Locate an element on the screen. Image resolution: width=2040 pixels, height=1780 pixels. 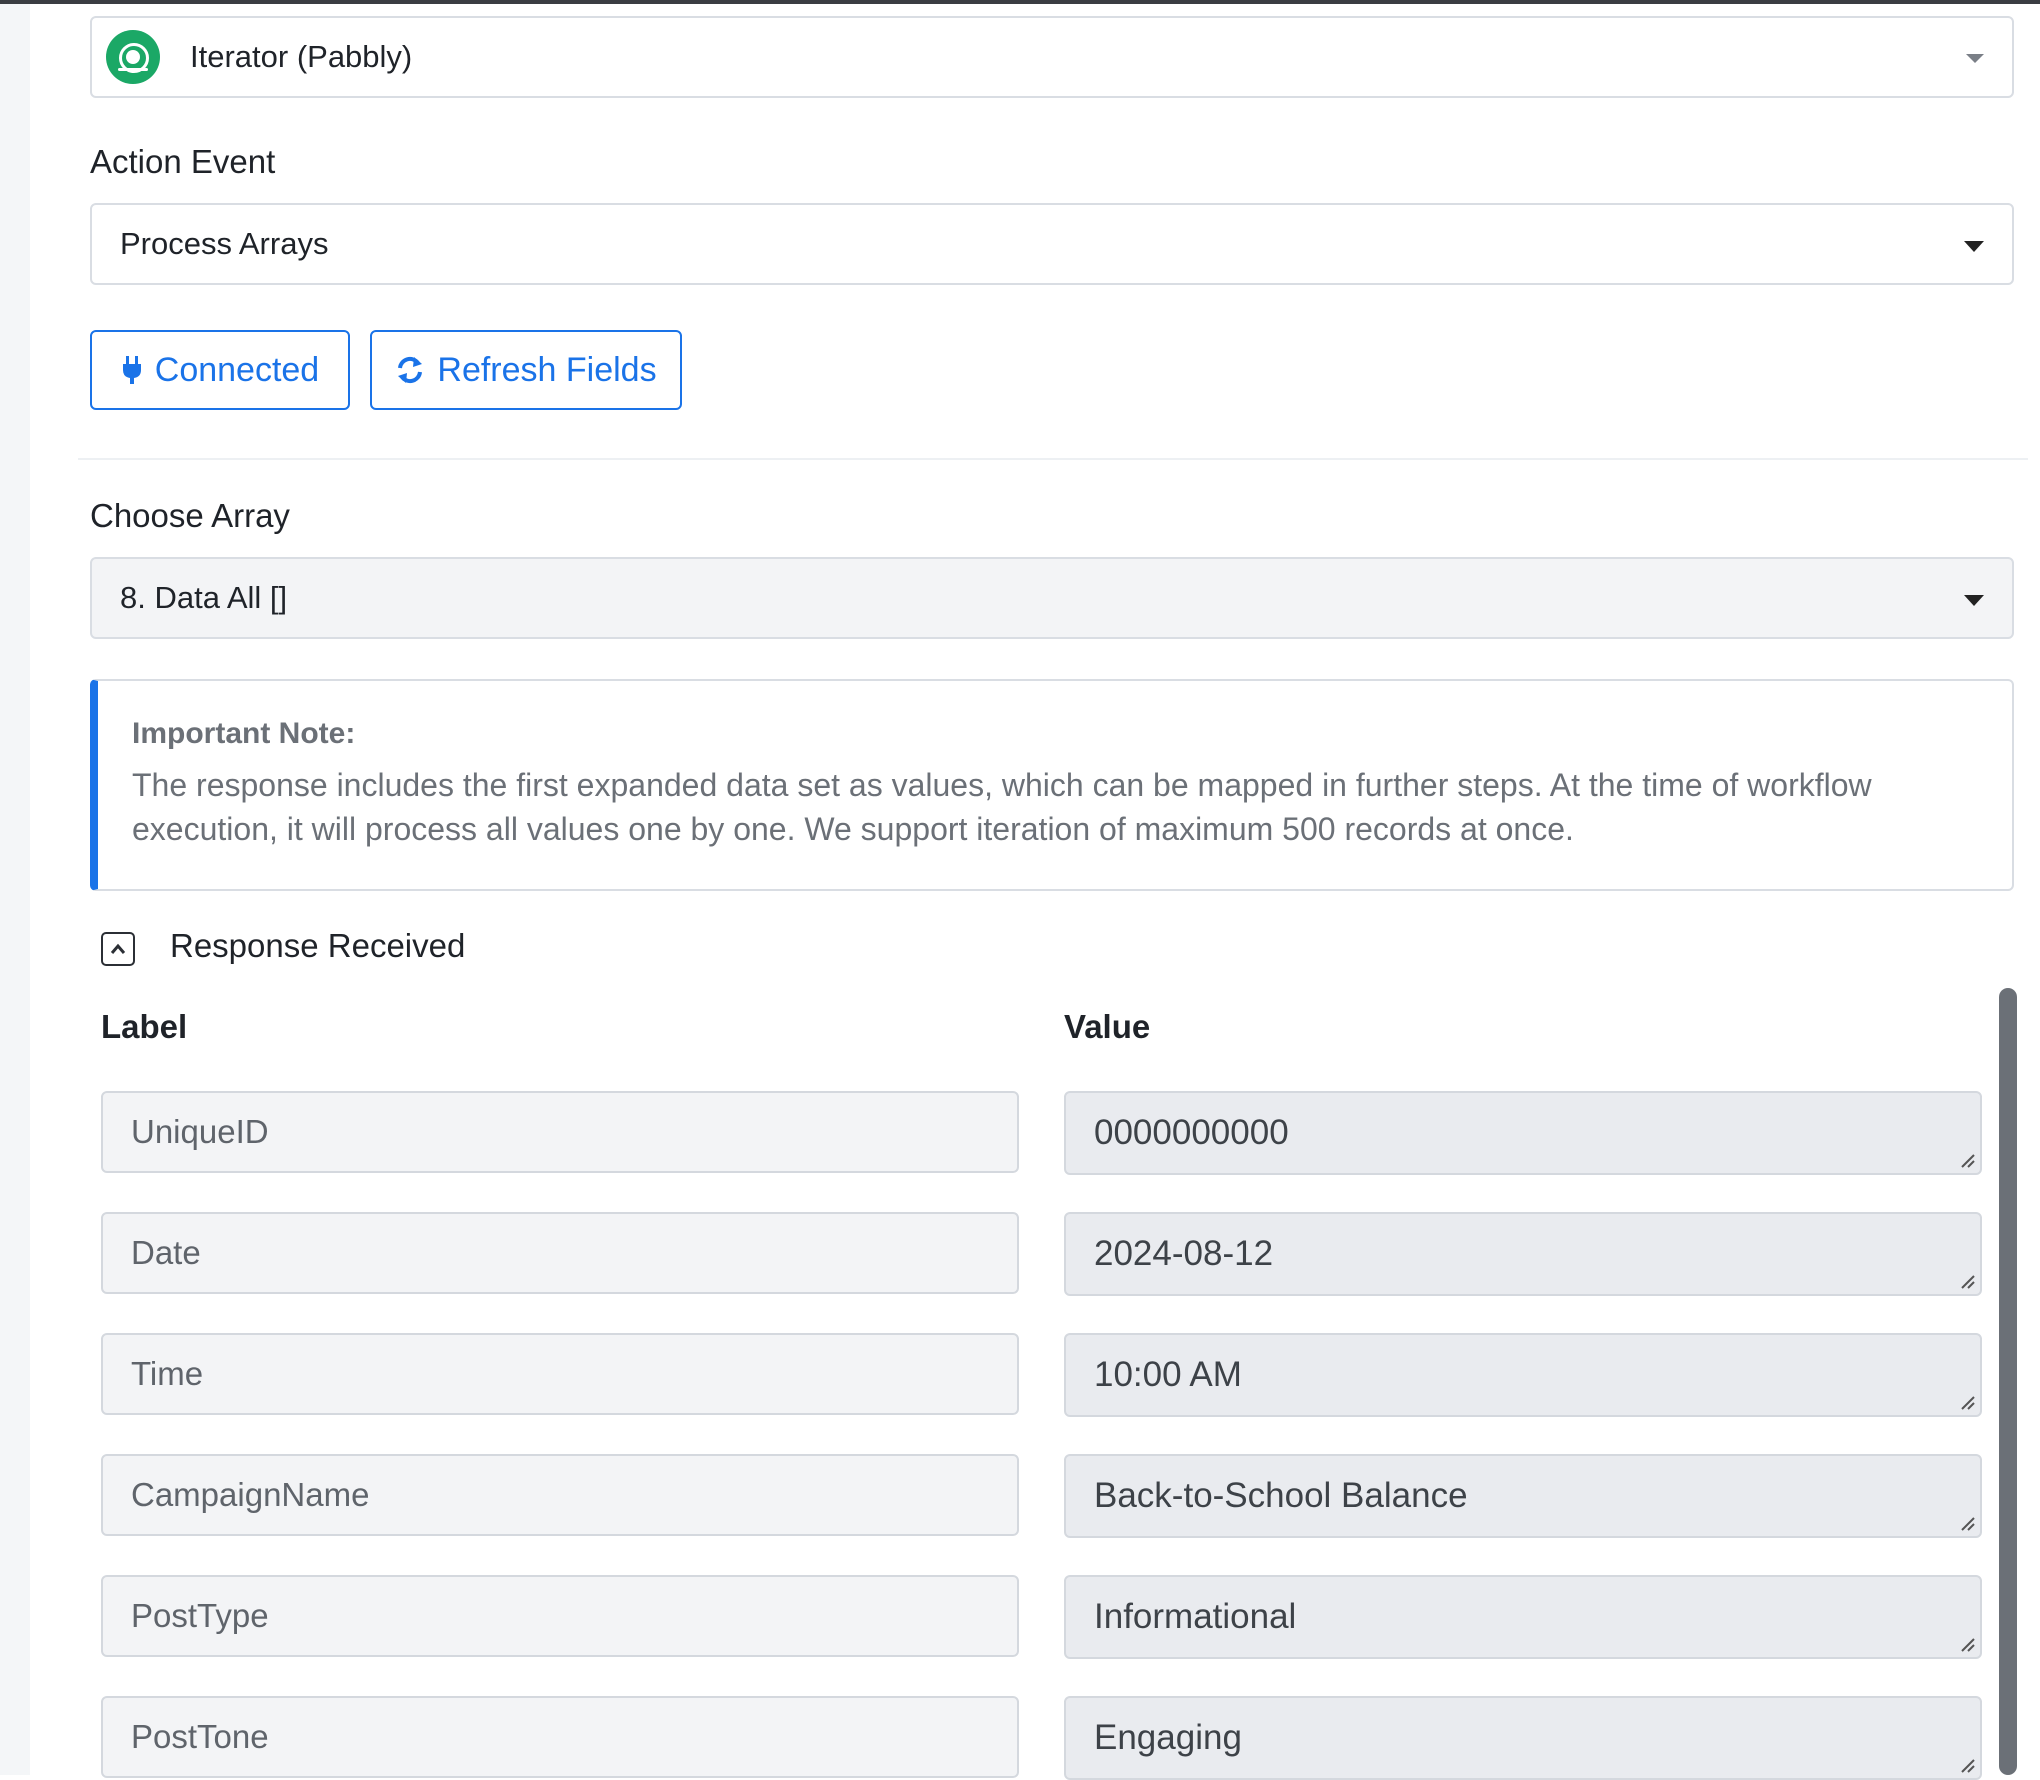
choose-array-value: 8. Data All [] is located at coordinates (204, 597).